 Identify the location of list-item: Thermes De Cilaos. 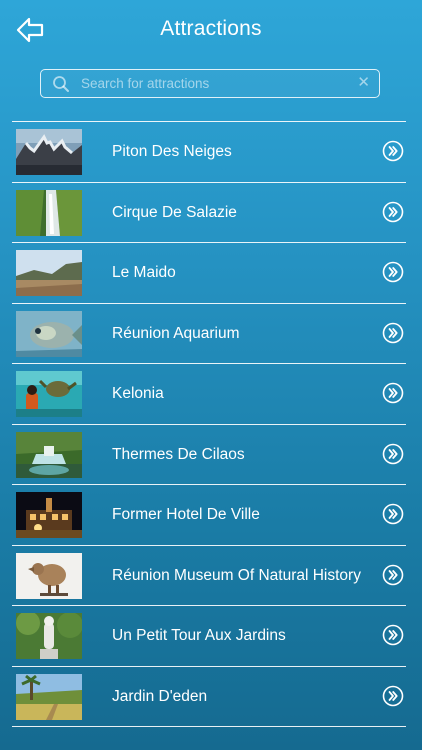
(209, 455).